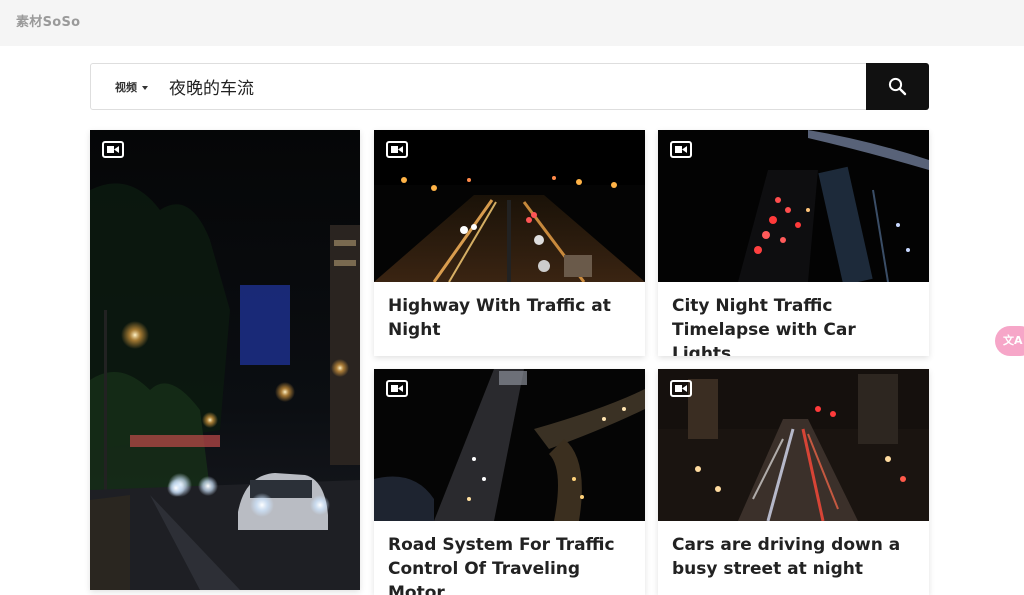 The height and width of the screenshot is (595, 1024). I want to click on search-button, so click(897, 86).